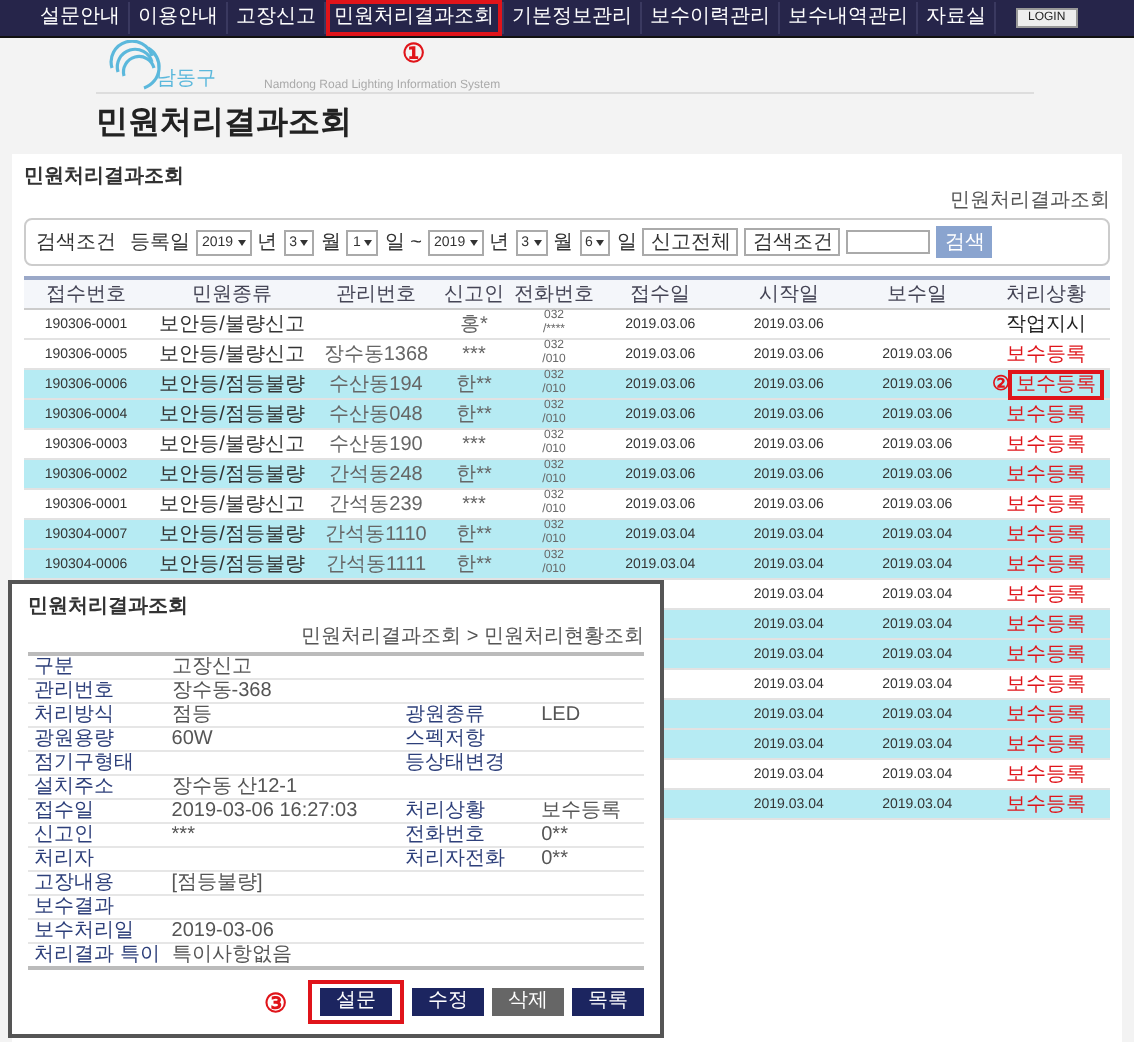 The height and width of the screenshot is (1042, 1134). What do you see at coordinates (1045, 325) in the screenshot?
I see `status-link: 작업지시` at bounding box center [1045, 325].